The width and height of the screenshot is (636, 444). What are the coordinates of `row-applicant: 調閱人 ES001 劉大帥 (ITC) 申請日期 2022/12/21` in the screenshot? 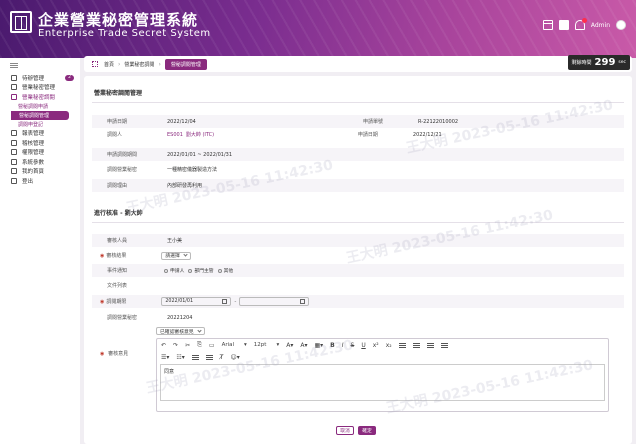 It's located at (274, 135).